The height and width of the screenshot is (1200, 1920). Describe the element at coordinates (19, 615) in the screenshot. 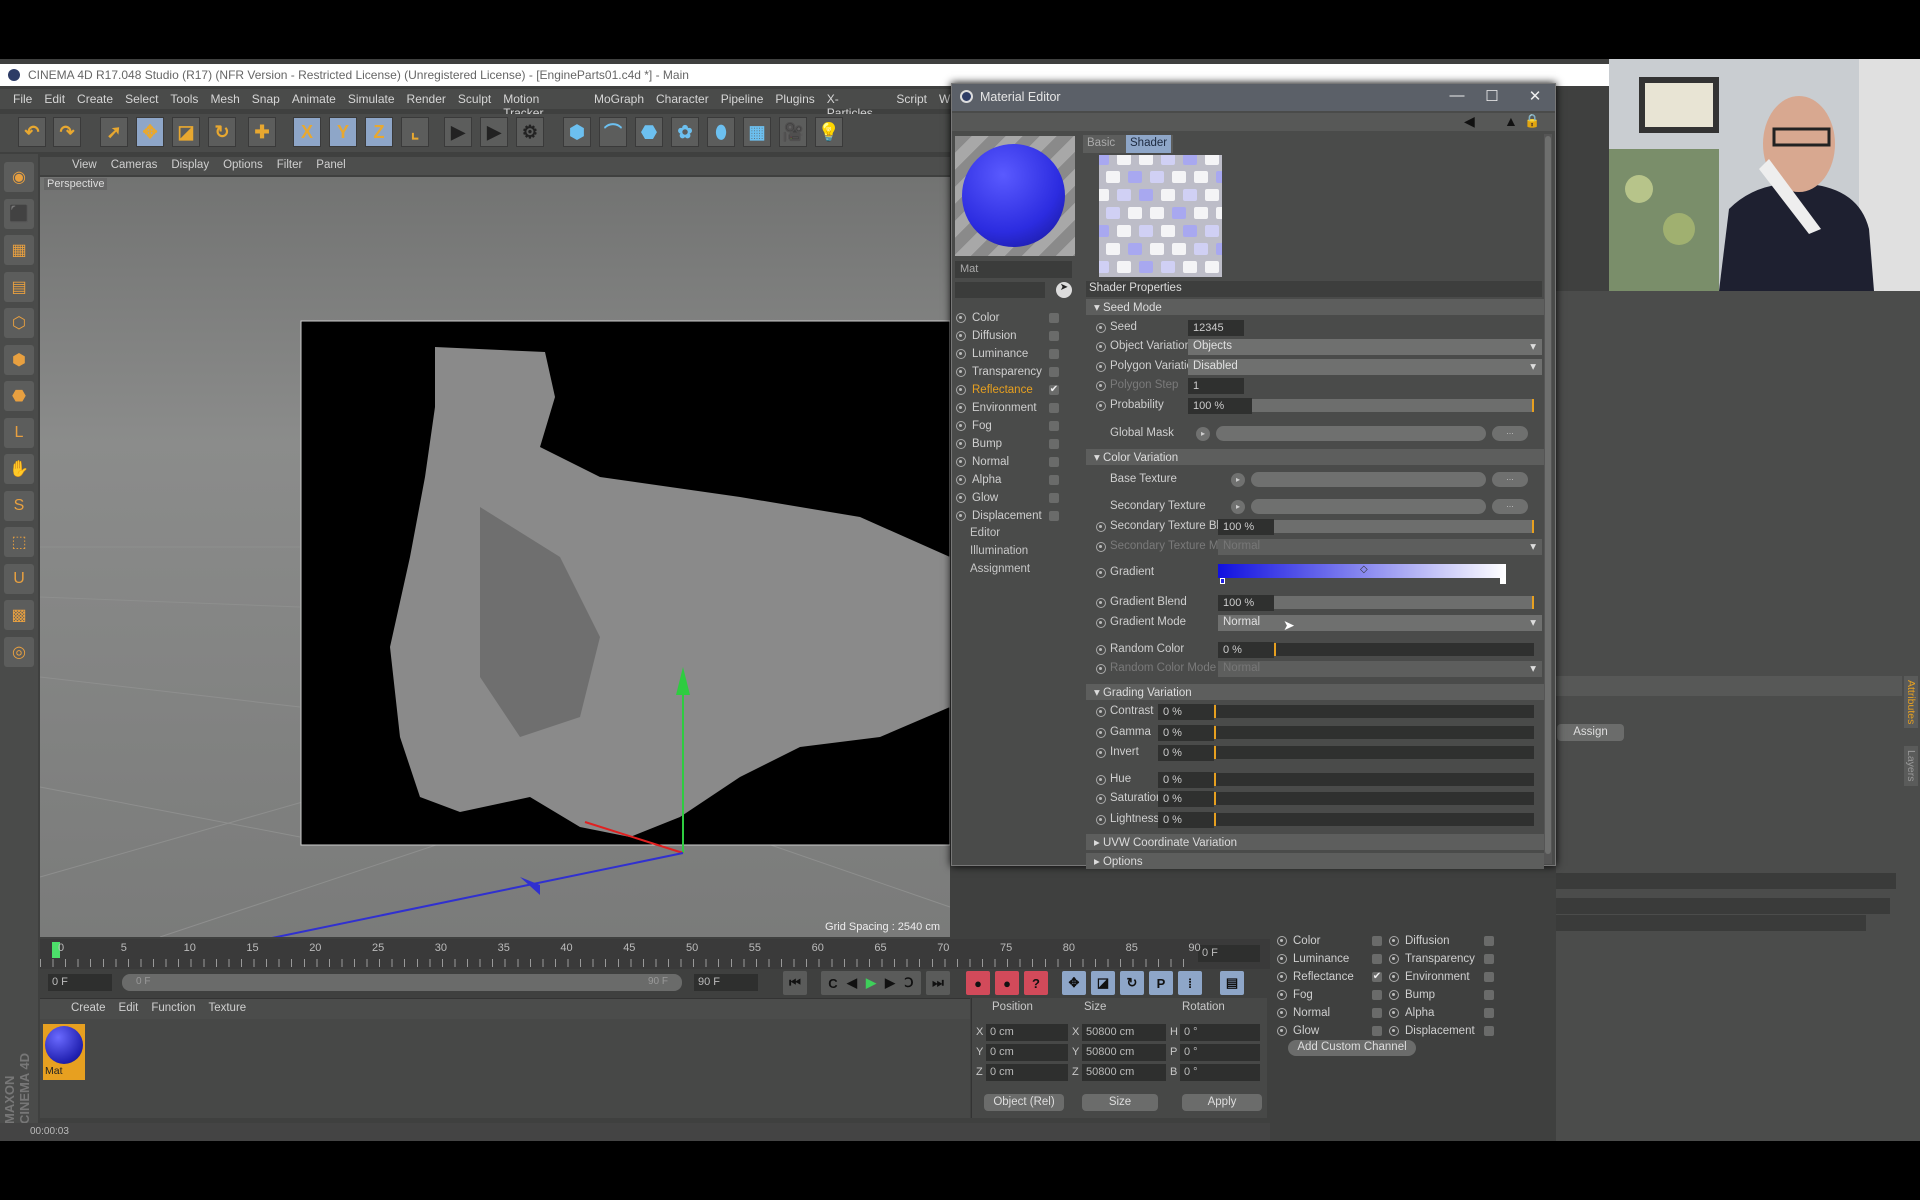

I see `locked-workplane-button: ▩` at that location.